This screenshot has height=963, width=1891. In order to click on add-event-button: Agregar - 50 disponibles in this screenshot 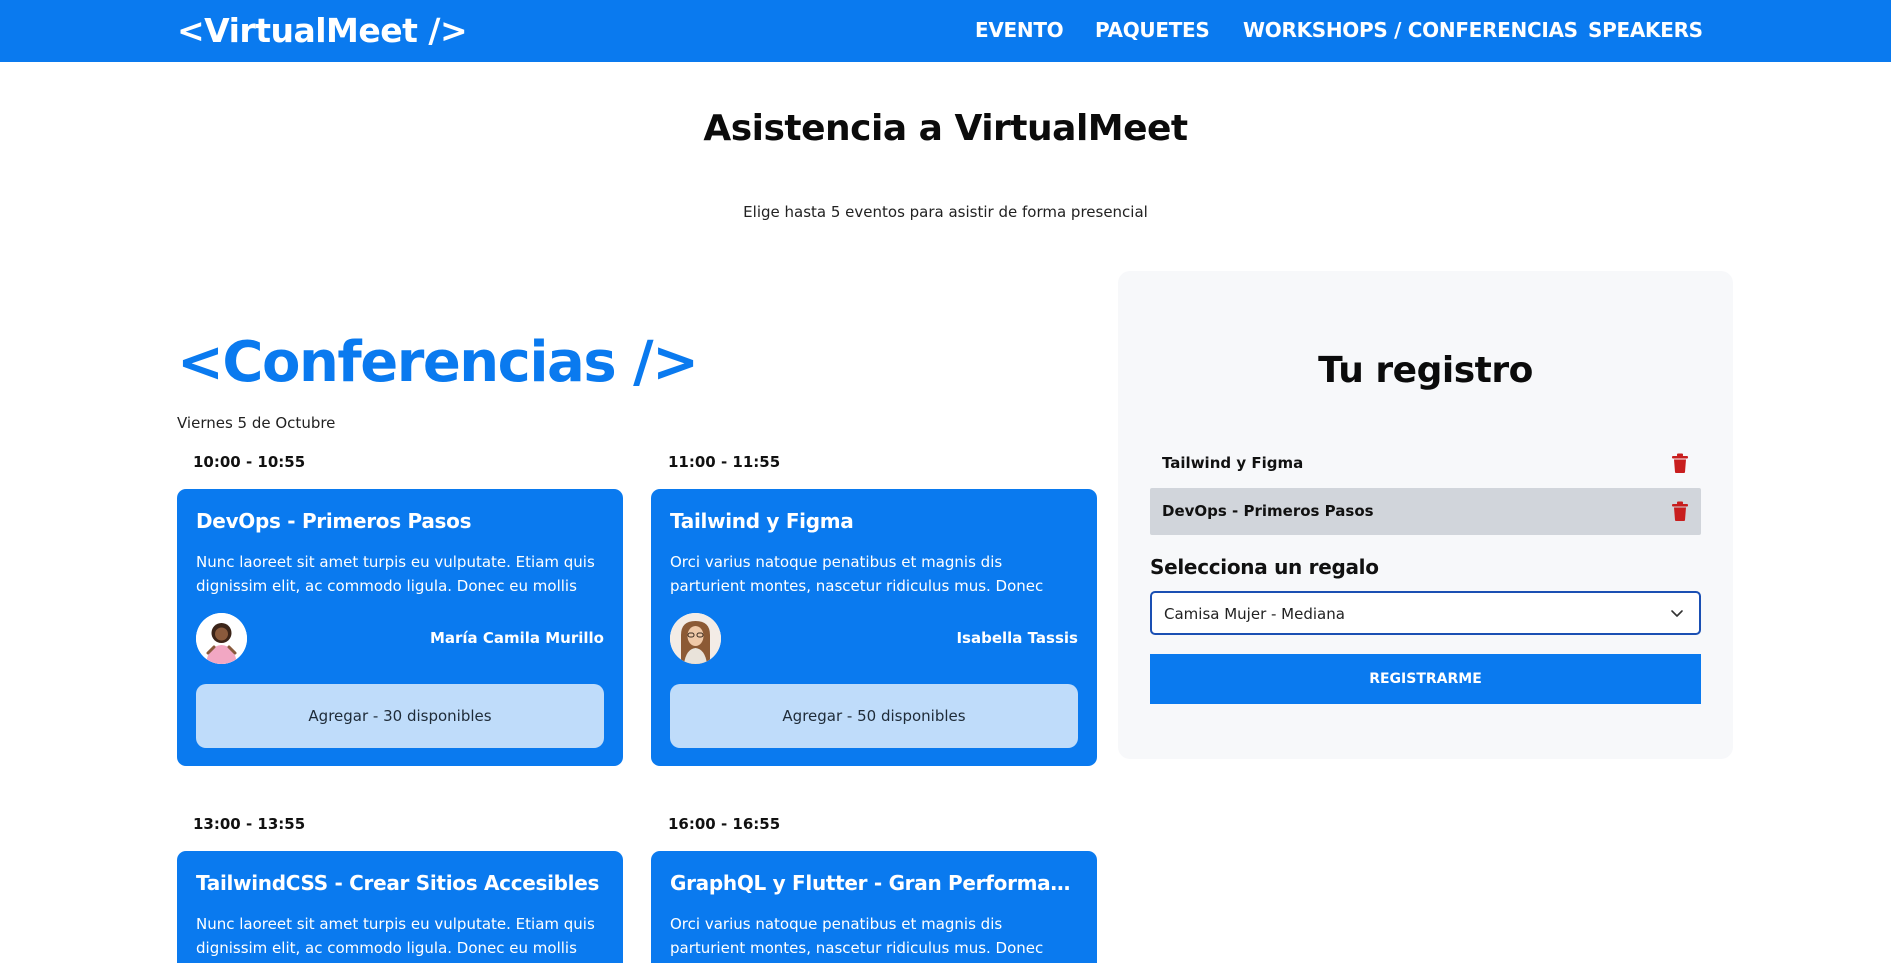, I will do `click(874, 716)`.